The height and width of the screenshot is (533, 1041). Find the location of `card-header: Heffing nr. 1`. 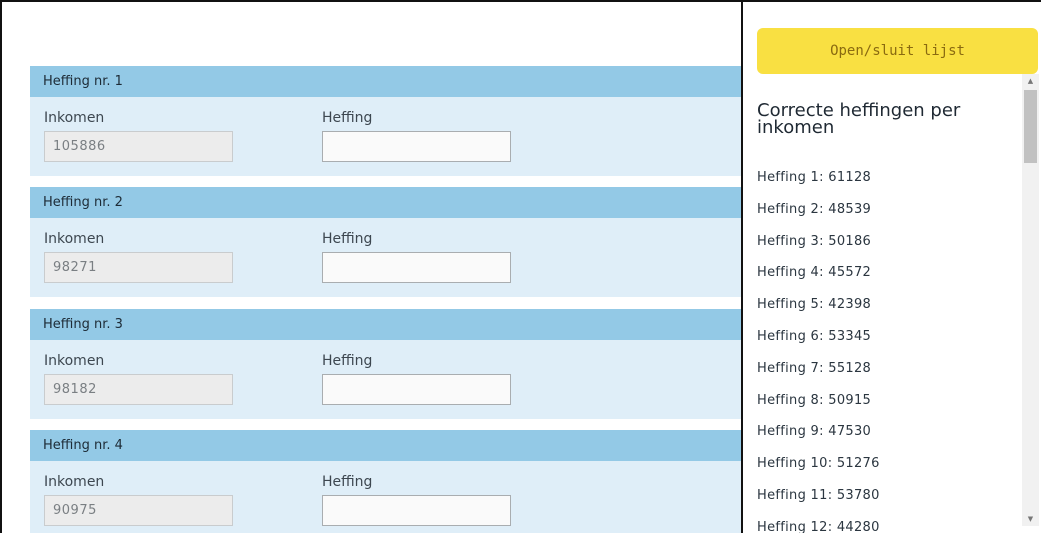

card-header: Heffing nr. 1 is located at coordinates (385, 81).